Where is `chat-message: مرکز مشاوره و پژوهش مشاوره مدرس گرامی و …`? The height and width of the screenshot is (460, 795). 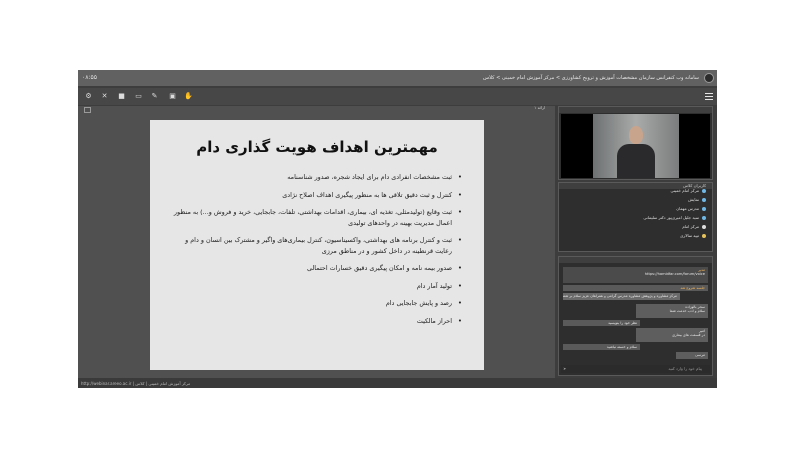
chat-message: مرکز مشاوره و پژوهش مشاوره مدرس گرامی و … is located at coordinates (621, 296).